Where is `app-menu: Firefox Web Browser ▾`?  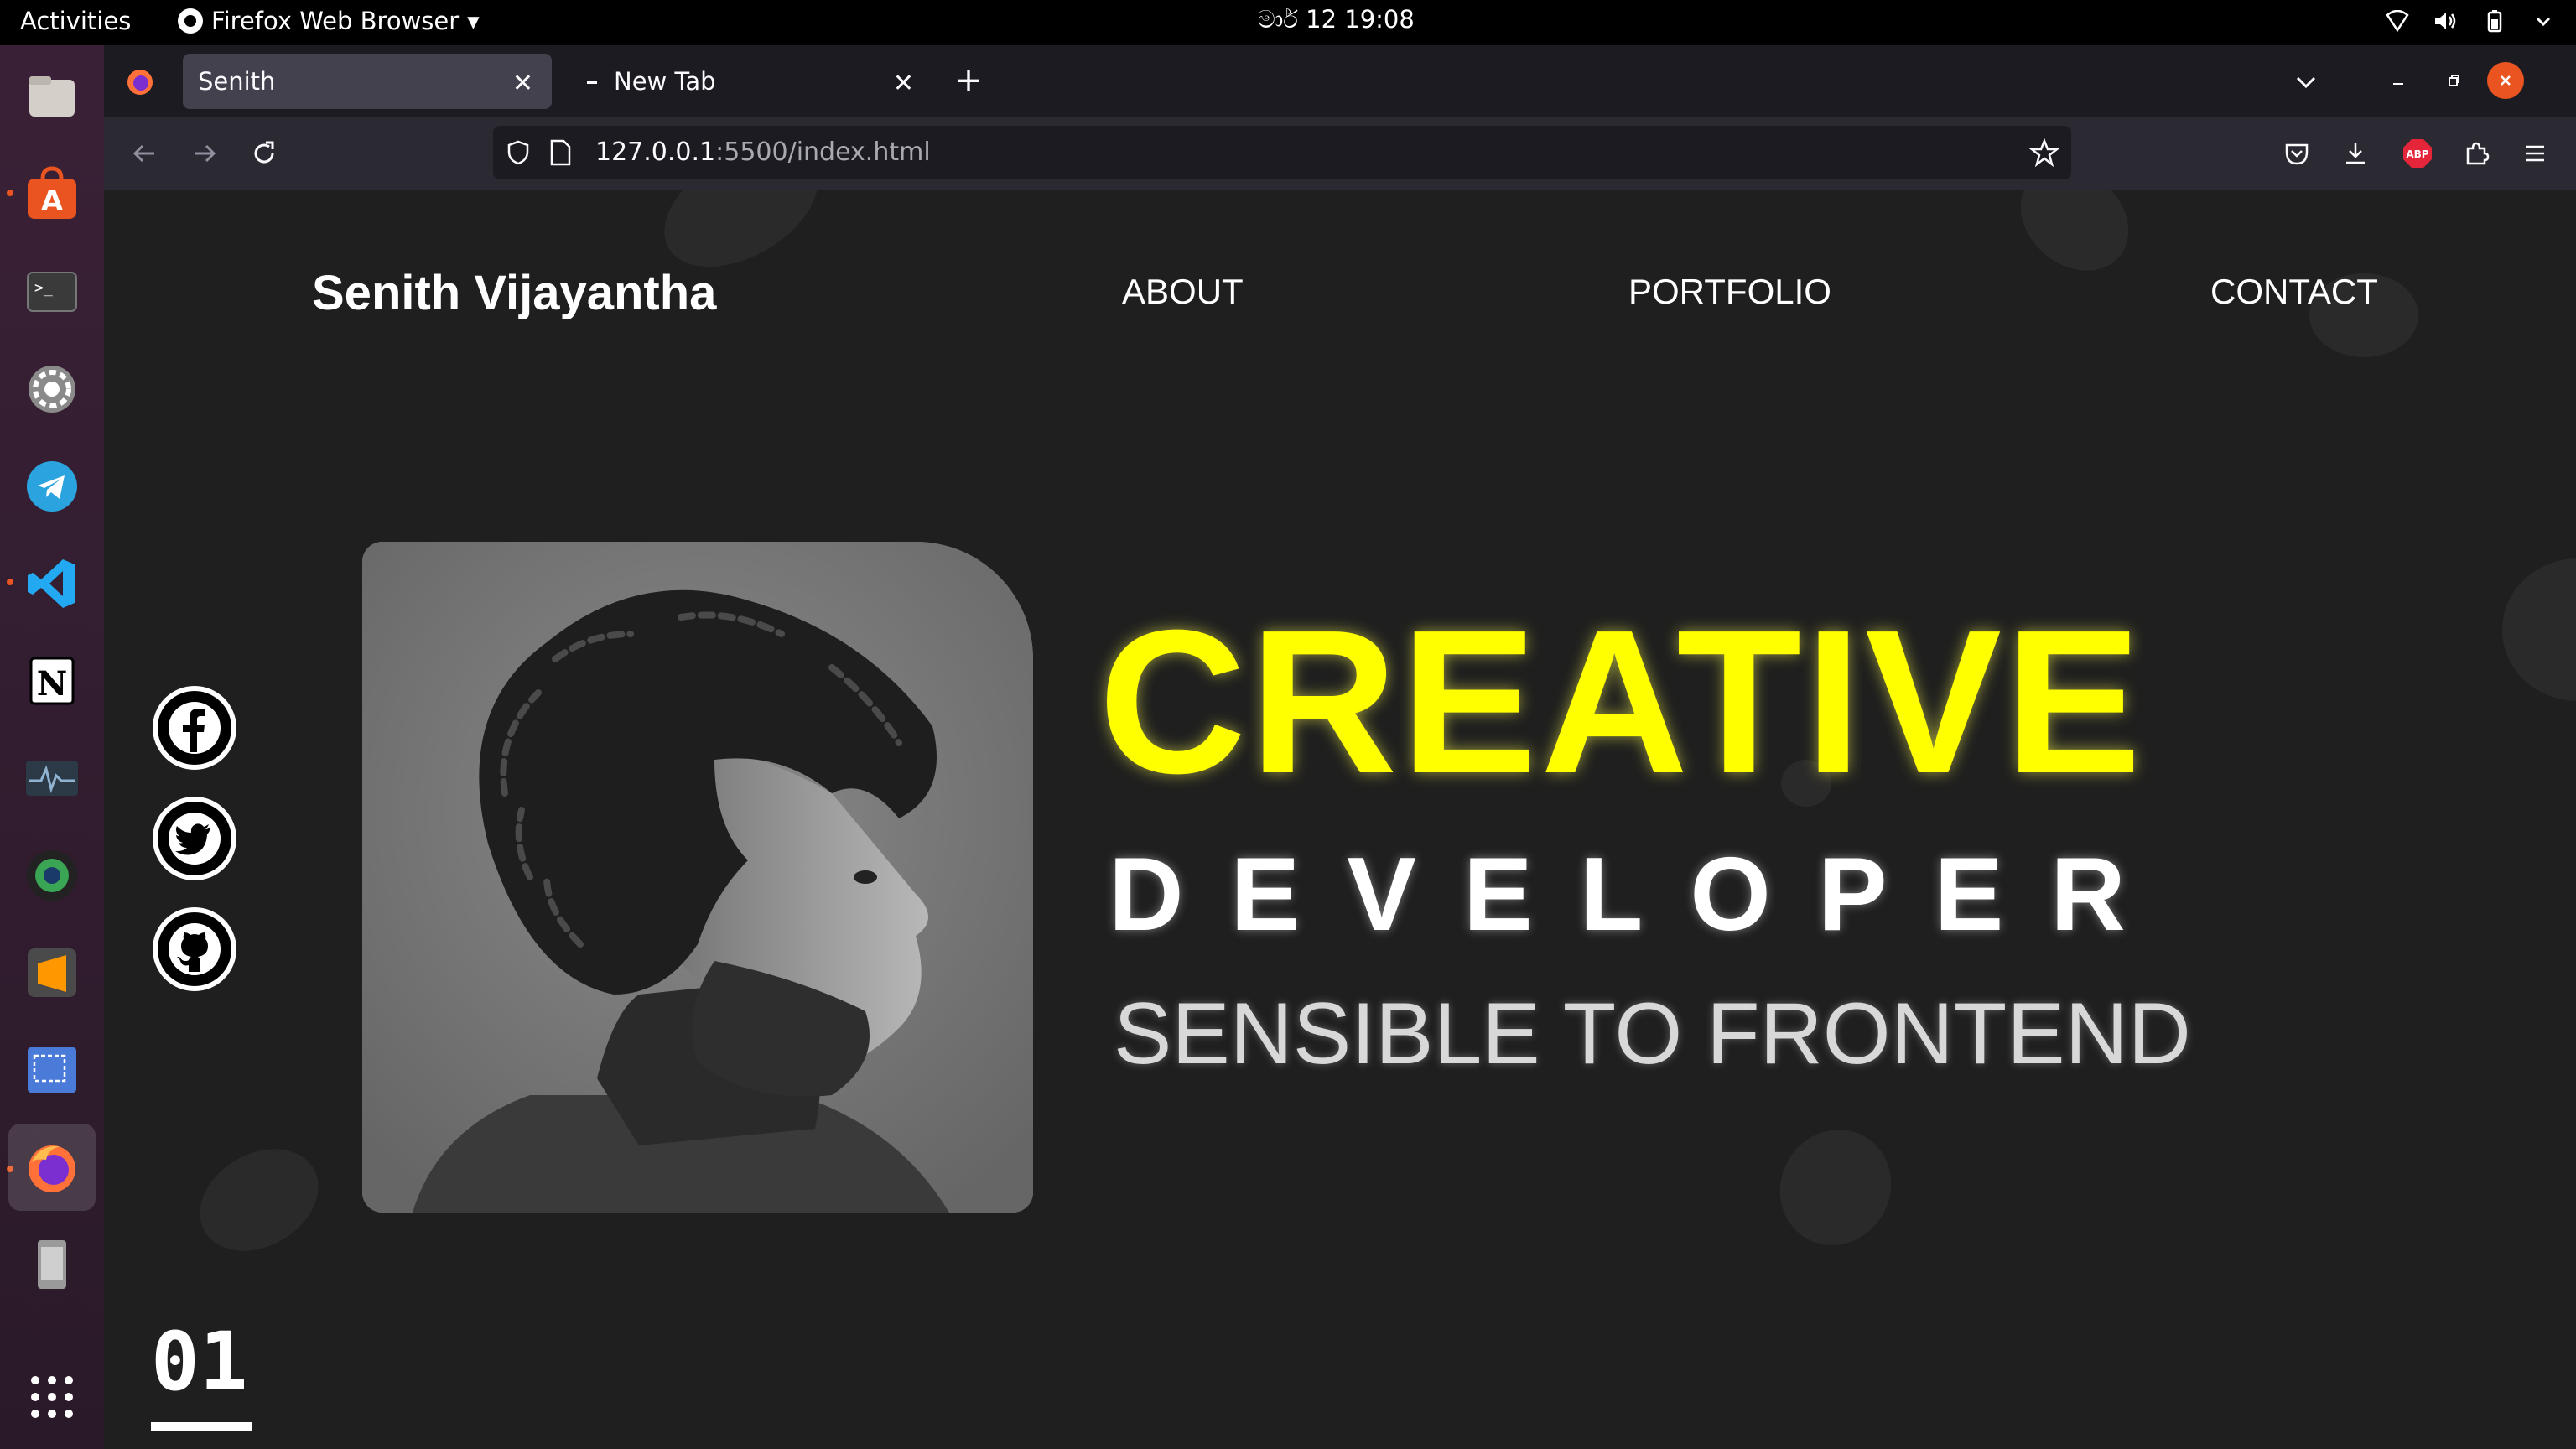
app-menu: Firefox Web Browser ▾ is located at coordinates (329, 21).